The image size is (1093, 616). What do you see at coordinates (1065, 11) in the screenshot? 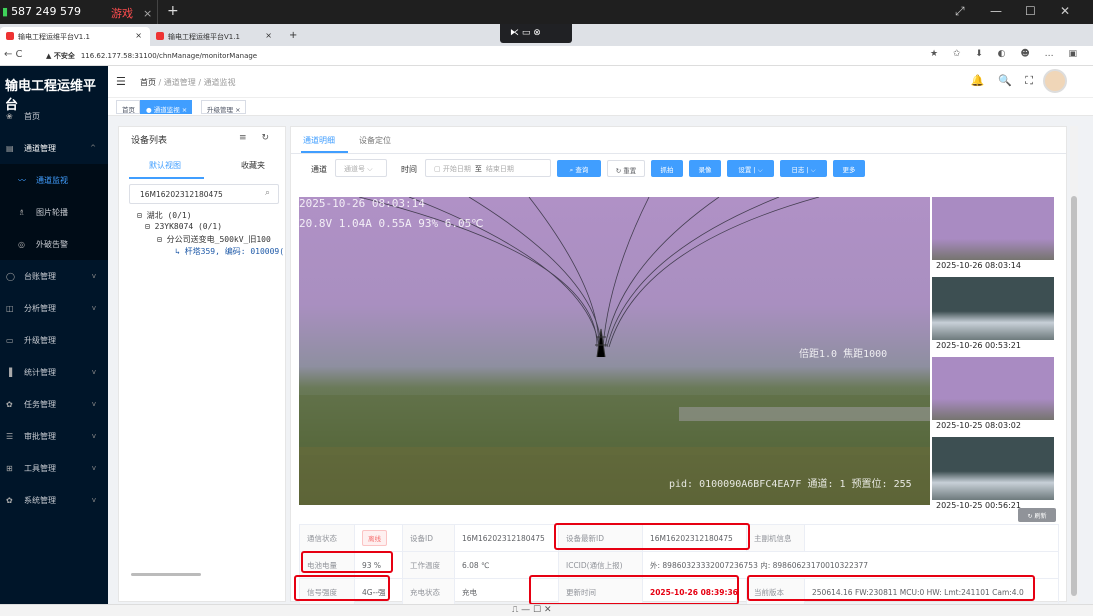
I see `close-window-button: ✕` at bounding box center [1065, 11].